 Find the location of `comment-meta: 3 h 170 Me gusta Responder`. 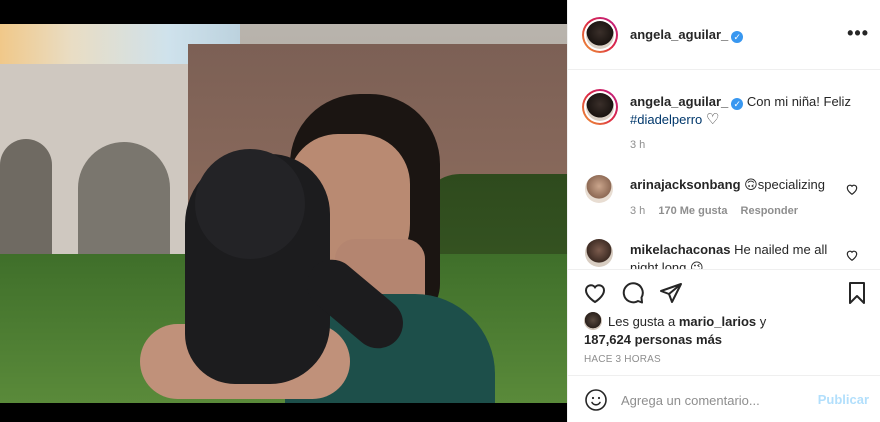

comment-meta: 3 h 170 Me gusta Responder is located at coordinates (714, 211).